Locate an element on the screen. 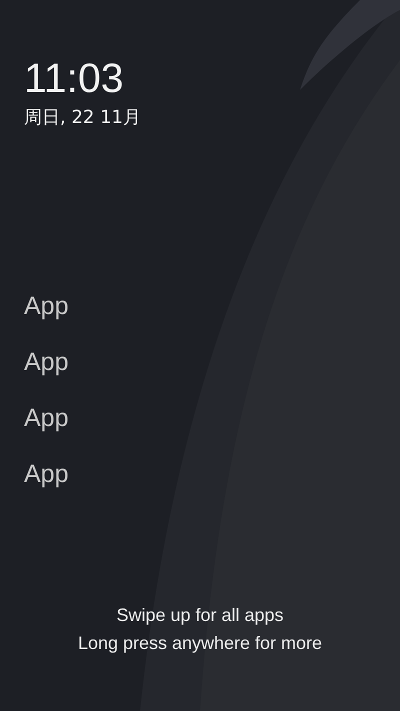 This screenshot has width=400, height=711. clock-date: 周日, 22 11月 is located at coordinates (82, 118).